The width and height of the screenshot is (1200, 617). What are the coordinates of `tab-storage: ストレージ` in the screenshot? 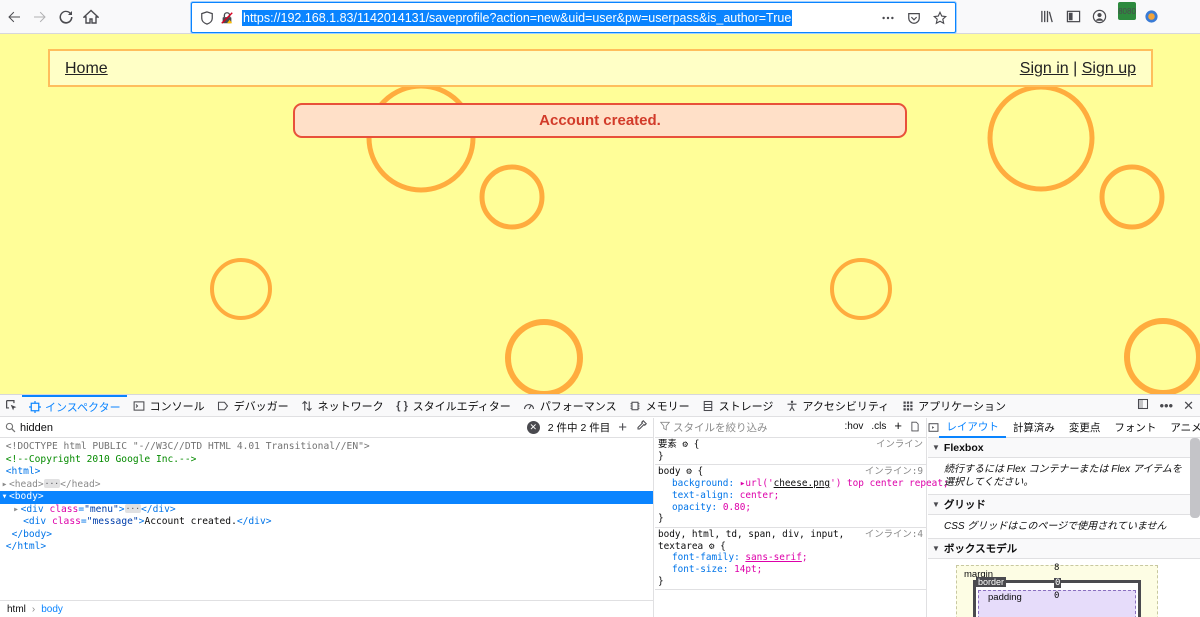 It's located at (738, 406).